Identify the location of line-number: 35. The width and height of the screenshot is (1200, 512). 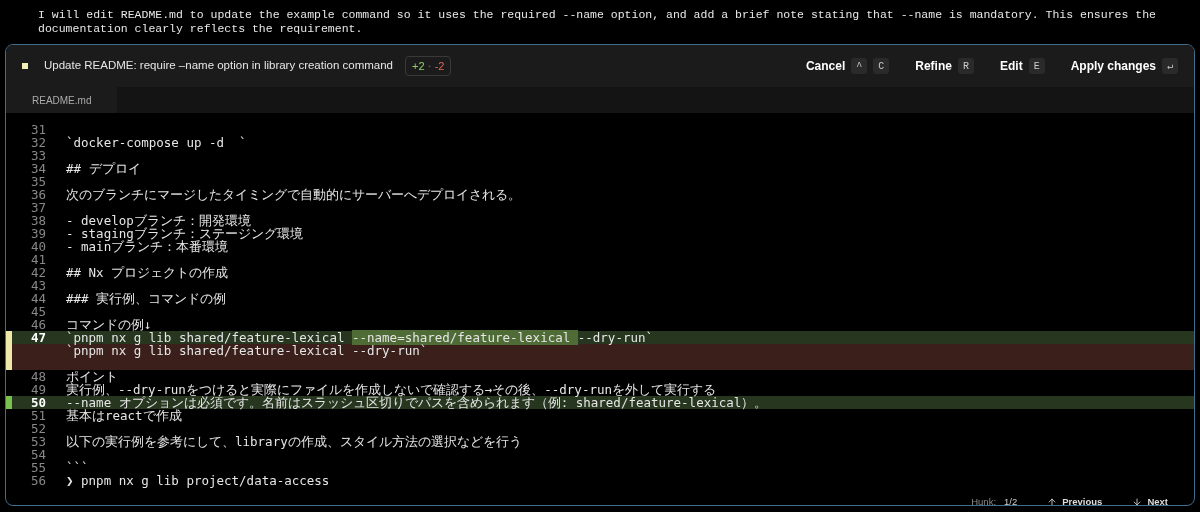
(38, 181).